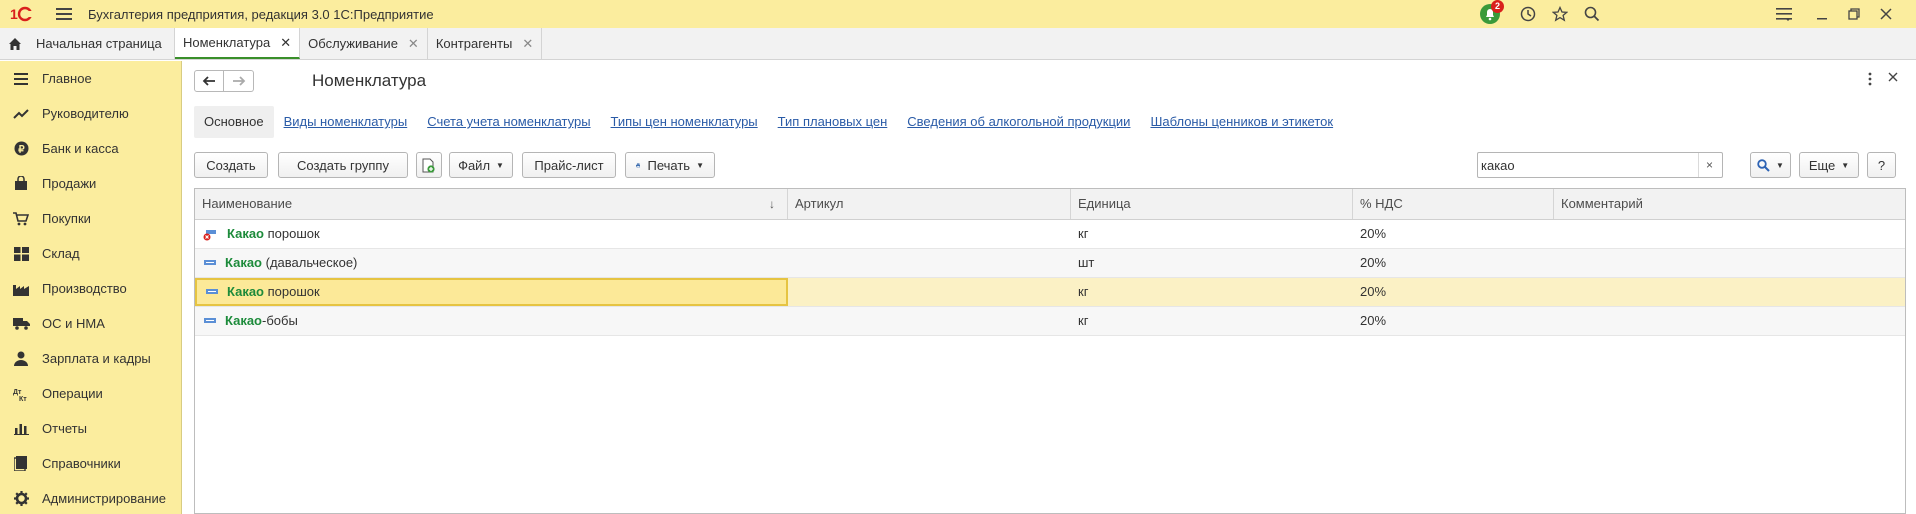 The image size is (1916, 514). I want to click on more-actions-button: Еще ▼, so click(1829, 165).